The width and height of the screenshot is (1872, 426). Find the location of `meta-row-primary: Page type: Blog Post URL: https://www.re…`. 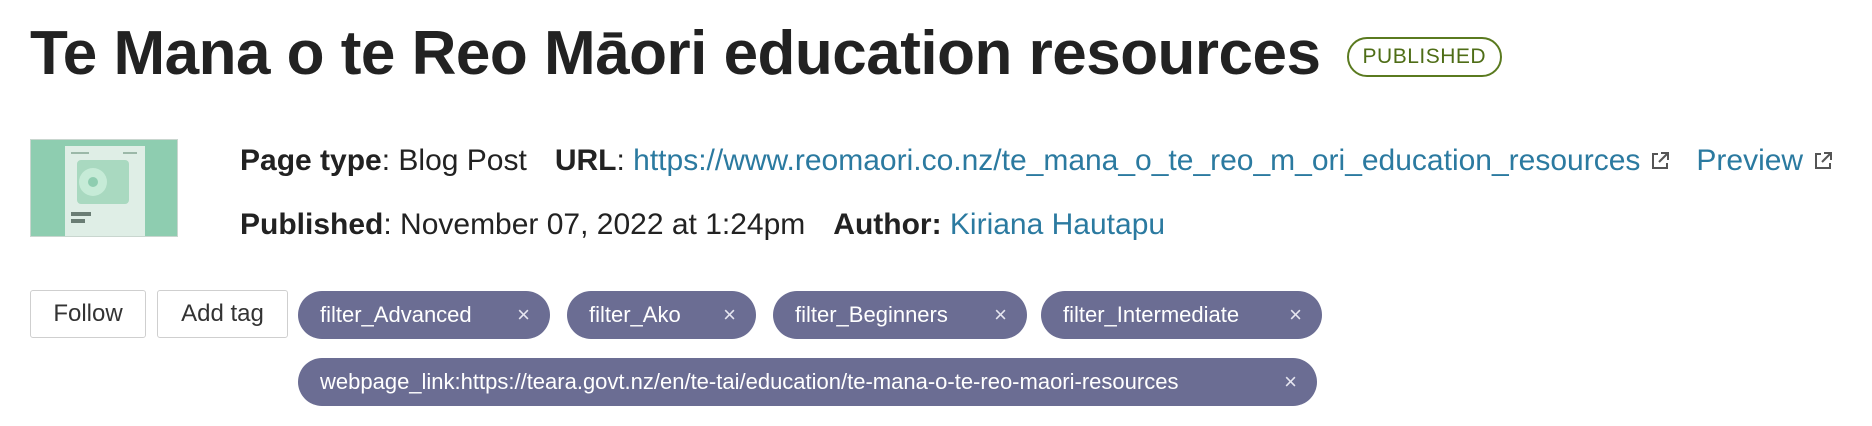

meta-row-primary: Page type: Blog Post URL: https://www.re… is located at coordinates (1037, 161).